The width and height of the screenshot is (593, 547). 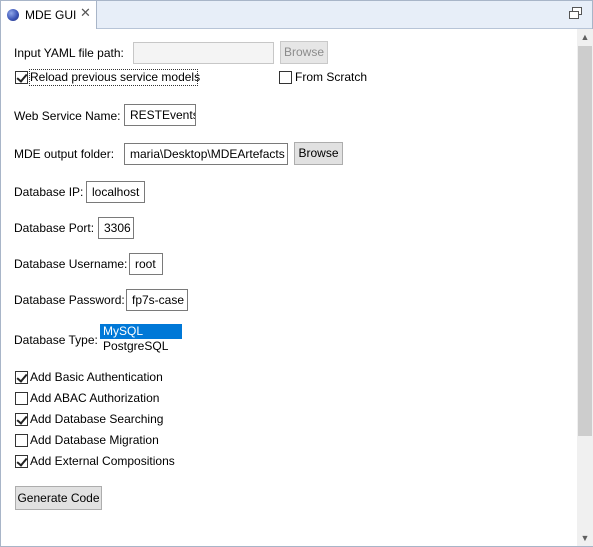 I want to click on generate-code-button: Generate Code, so click(x=58, y=498).